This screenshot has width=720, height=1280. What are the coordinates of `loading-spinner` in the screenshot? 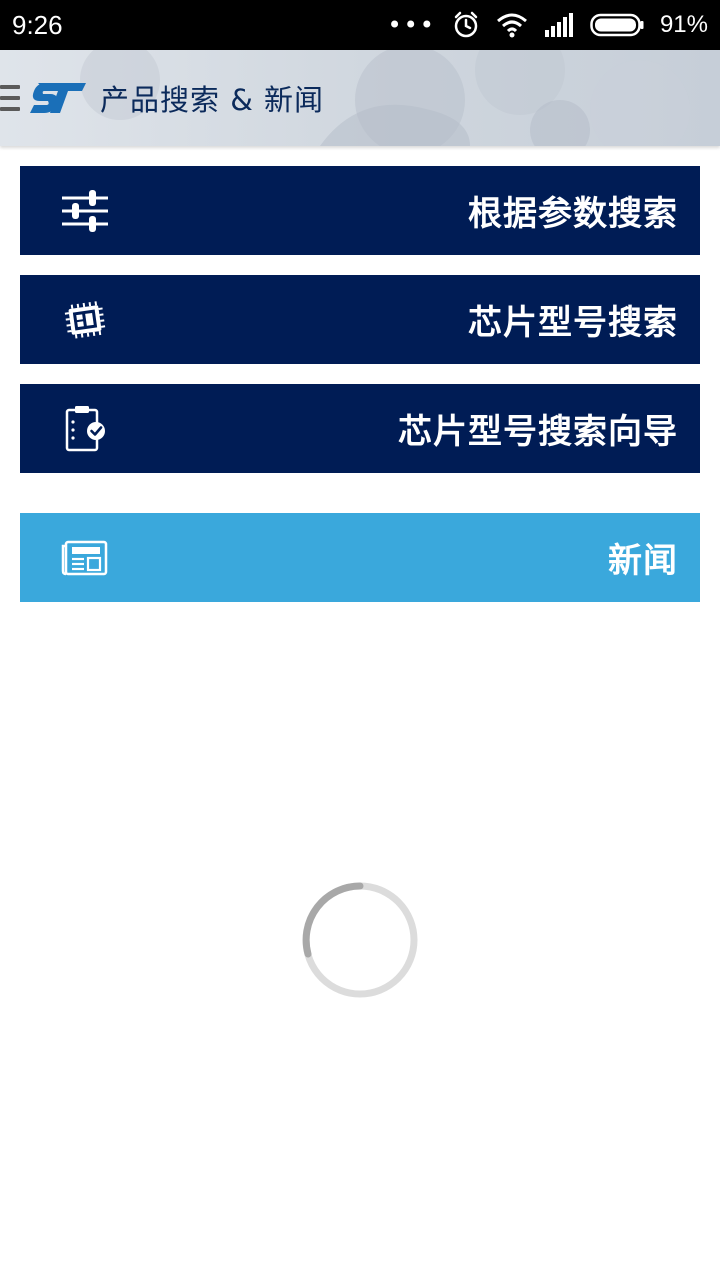 It's located at (360, 940).